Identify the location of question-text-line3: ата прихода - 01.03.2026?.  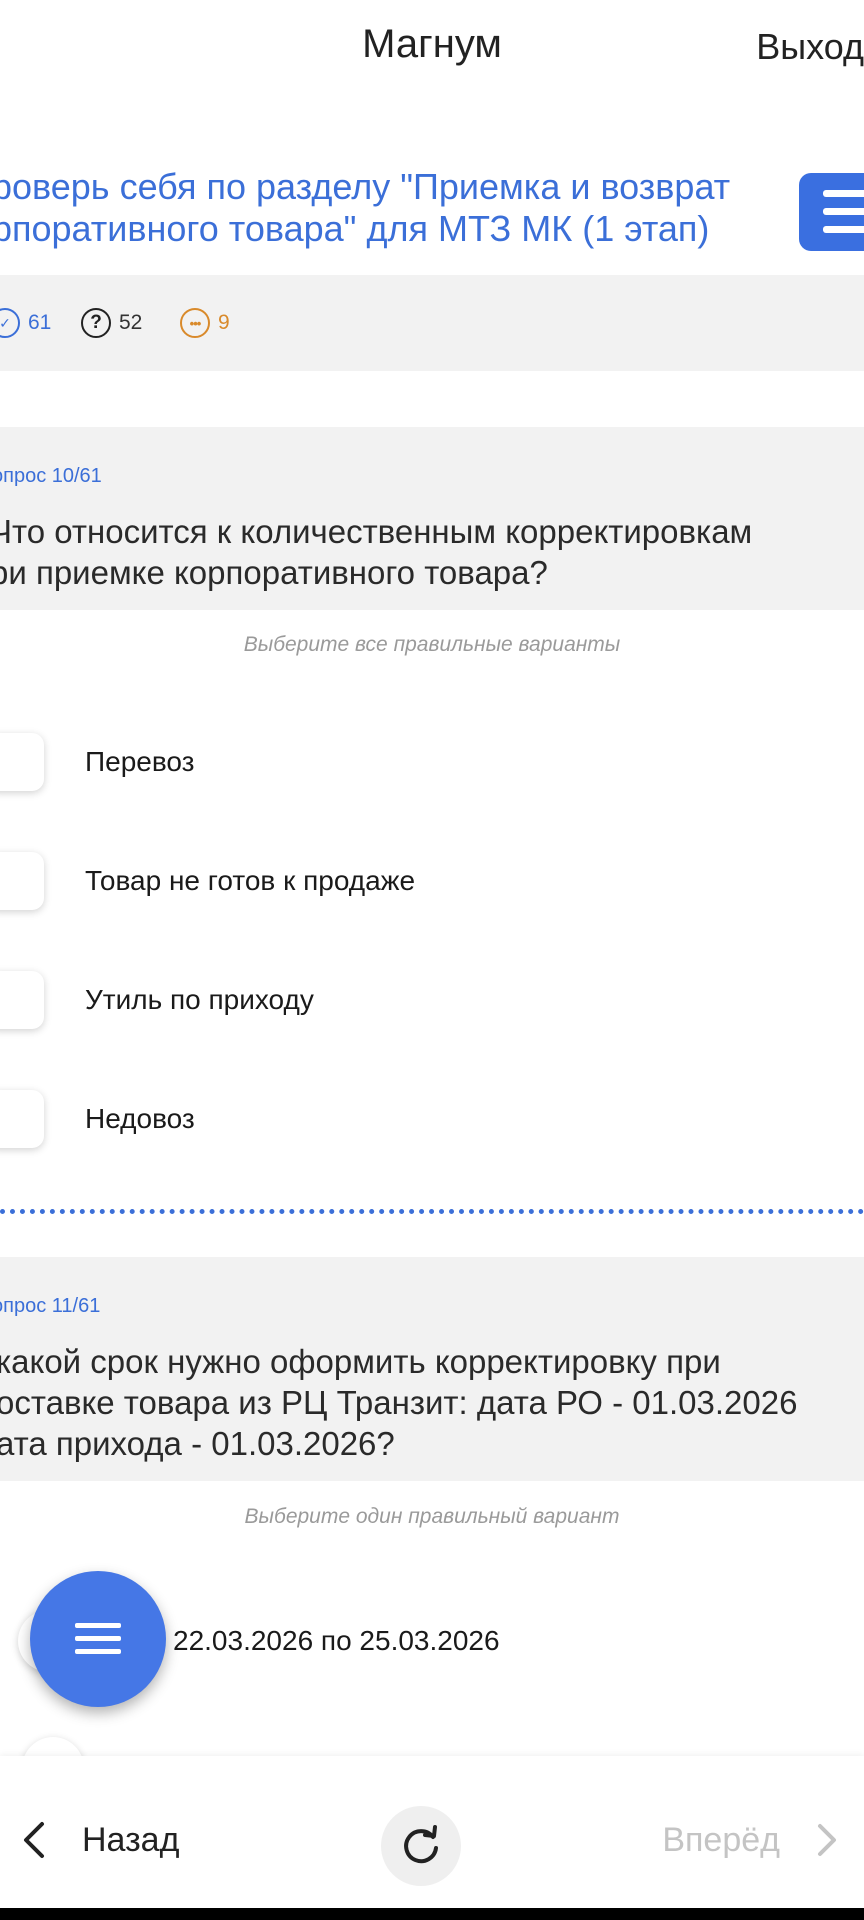
(197, 1443).